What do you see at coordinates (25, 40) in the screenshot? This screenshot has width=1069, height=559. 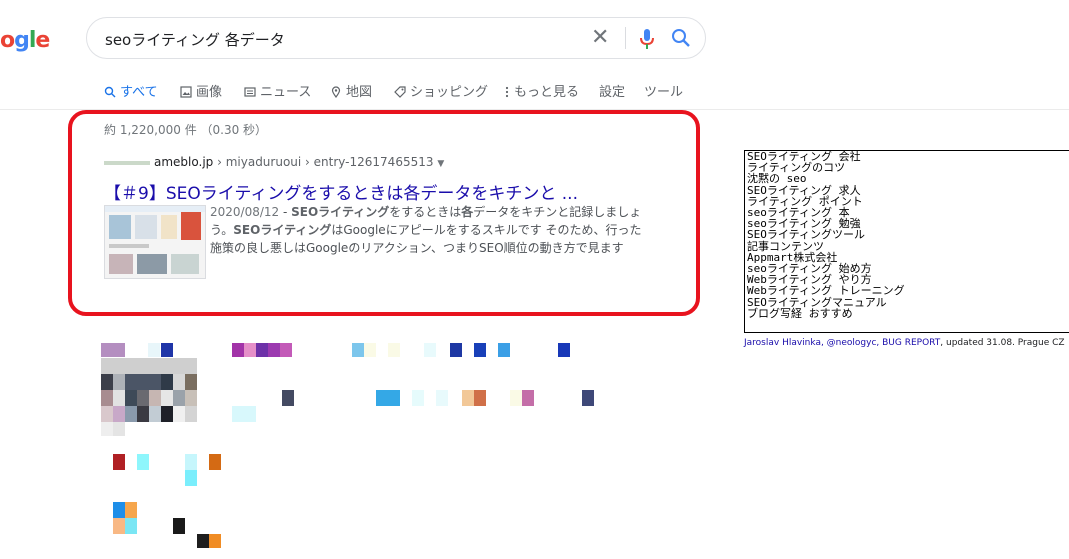 I see `google-logo: ogle` at bounding box center [25, 40].